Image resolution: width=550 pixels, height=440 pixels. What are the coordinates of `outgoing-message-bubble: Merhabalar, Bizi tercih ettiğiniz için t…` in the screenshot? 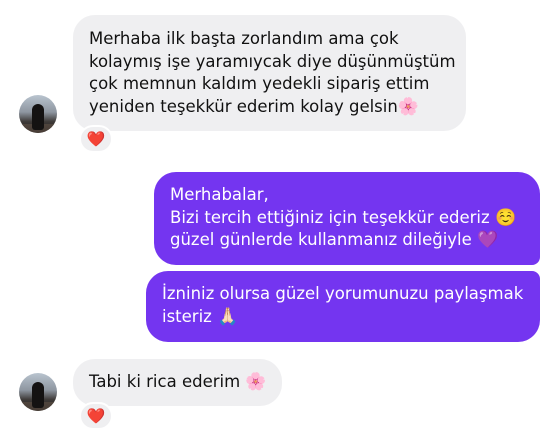 It's located at (347, 218).